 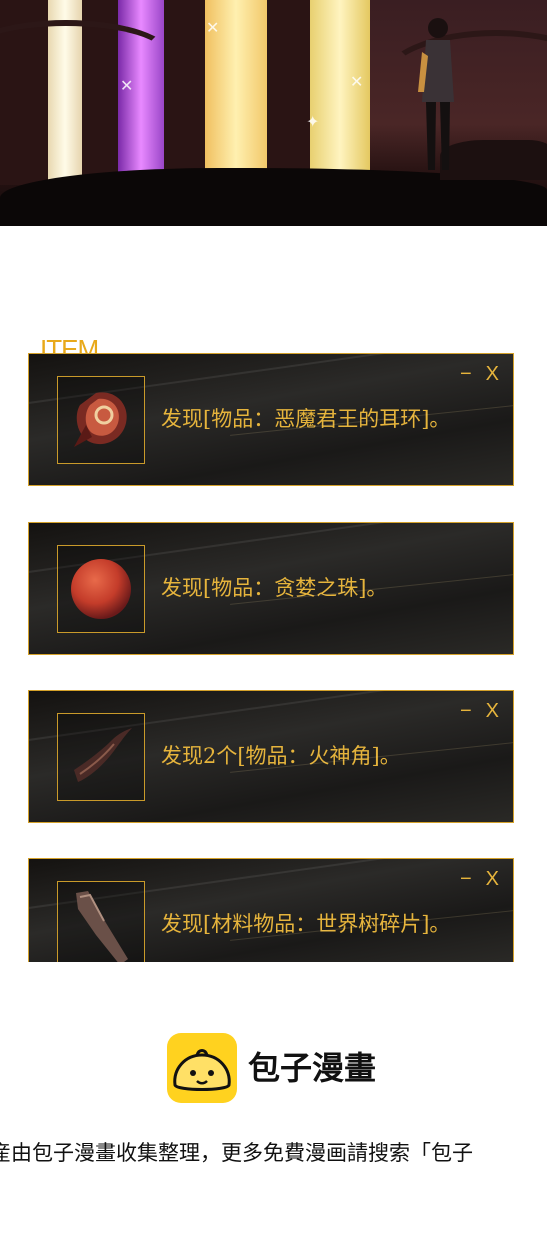 I want to click on horn-icon, so click(x=103, y=755).